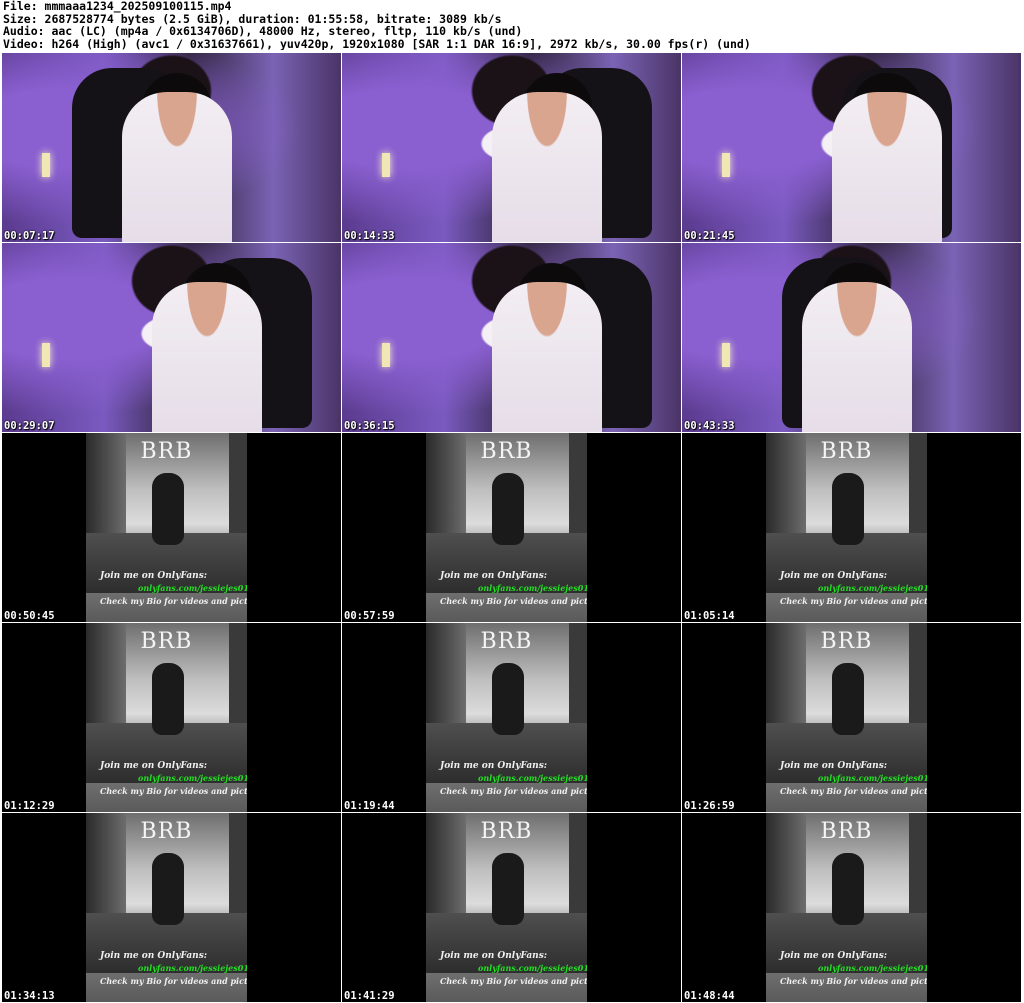  Describe the element at coordinates (851, 337) in the screenshot. I see `thumbnail: 00:43:33` at that location.